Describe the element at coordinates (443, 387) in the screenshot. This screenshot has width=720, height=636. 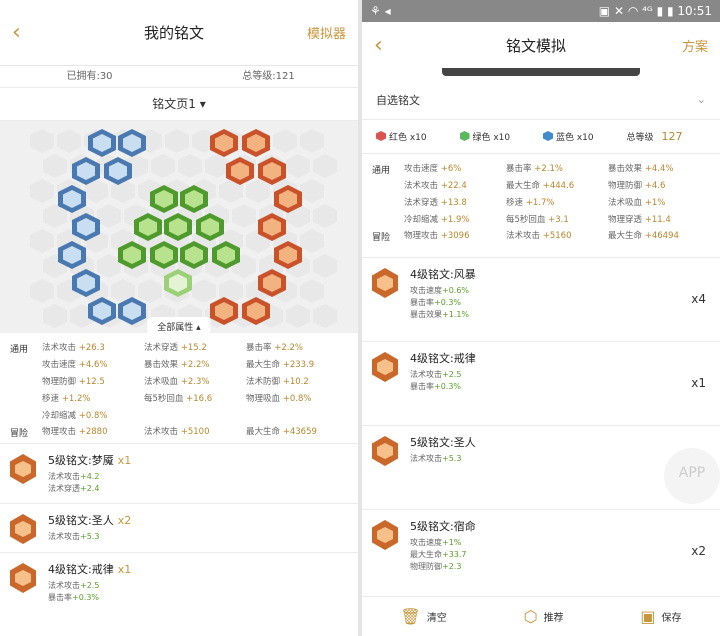
I see `rune-effect: 暴击率+0.3%` at that location.